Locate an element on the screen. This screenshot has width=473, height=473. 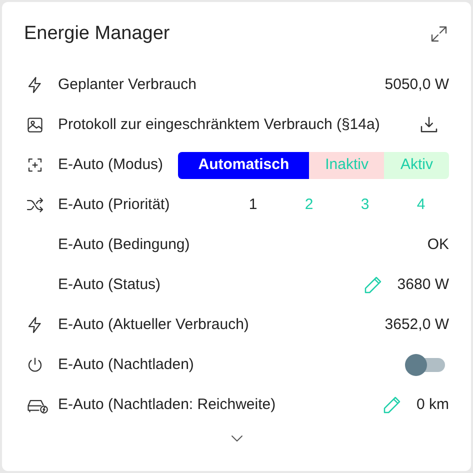
row-label: E-Auto (Aktueller Verbrauch) is located at coordinates (153, 324).